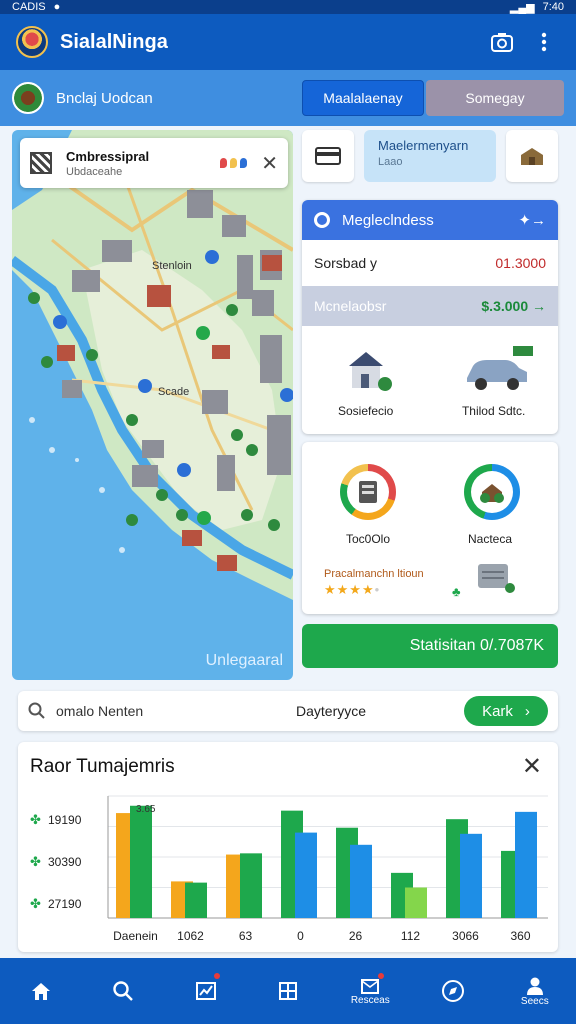 The image size is (576, 1024). Describe the element at coordinates (520, 263) in the screenshot. I see `panel-row-value: 01.3000` at that location.